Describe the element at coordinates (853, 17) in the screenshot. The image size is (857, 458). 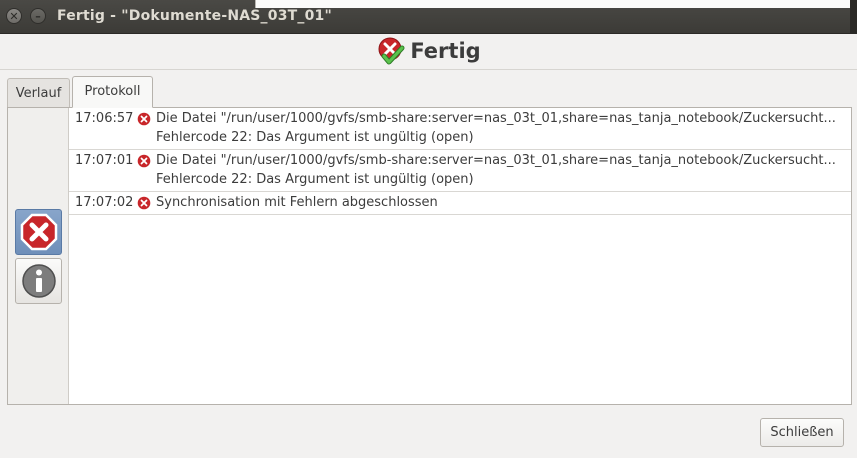
I see `titlebar-edge` at that location.